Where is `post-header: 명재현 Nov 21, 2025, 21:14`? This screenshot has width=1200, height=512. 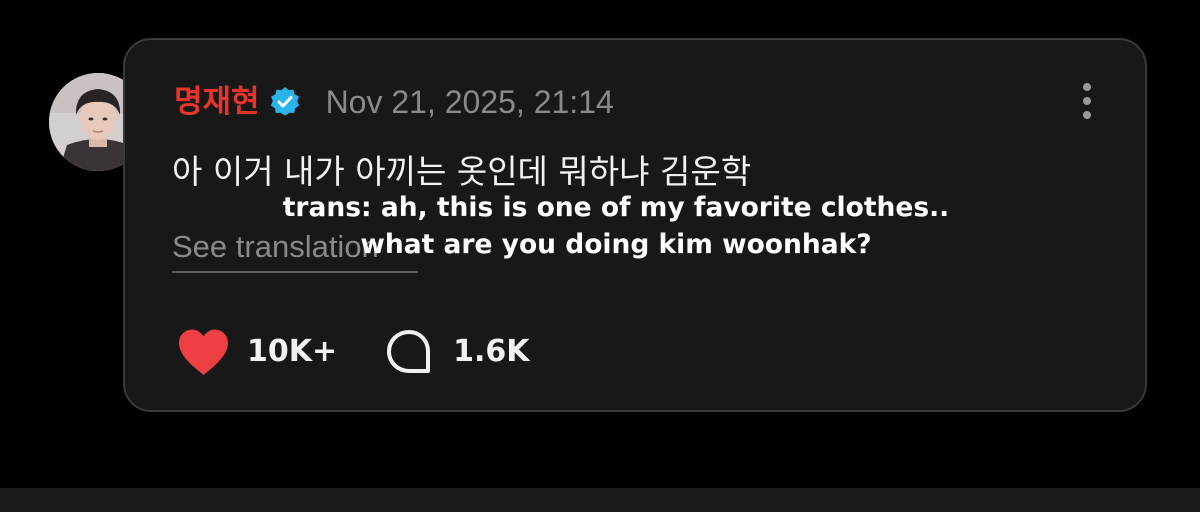
post-header: 명재현 Nov 21, 2025, 21:14 is located at coordinates (394, 102).